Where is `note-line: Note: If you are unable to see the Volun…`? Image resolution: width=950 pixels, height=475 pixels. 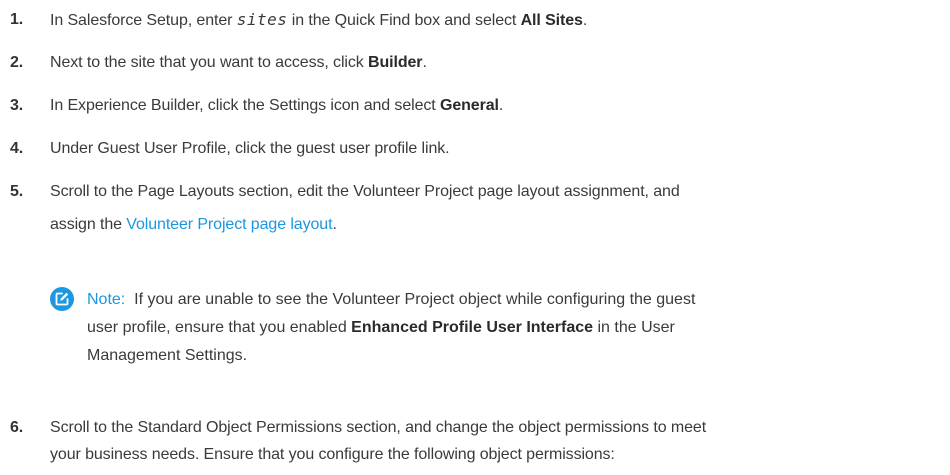 note-line: Note: If you are unable to see the Volun… is located at coordinates (516, 300).